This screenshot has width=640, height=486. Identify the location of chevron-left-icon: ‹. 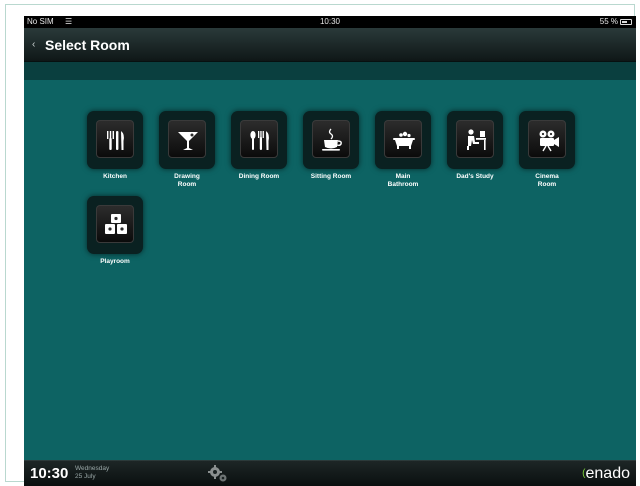
(33, 45).